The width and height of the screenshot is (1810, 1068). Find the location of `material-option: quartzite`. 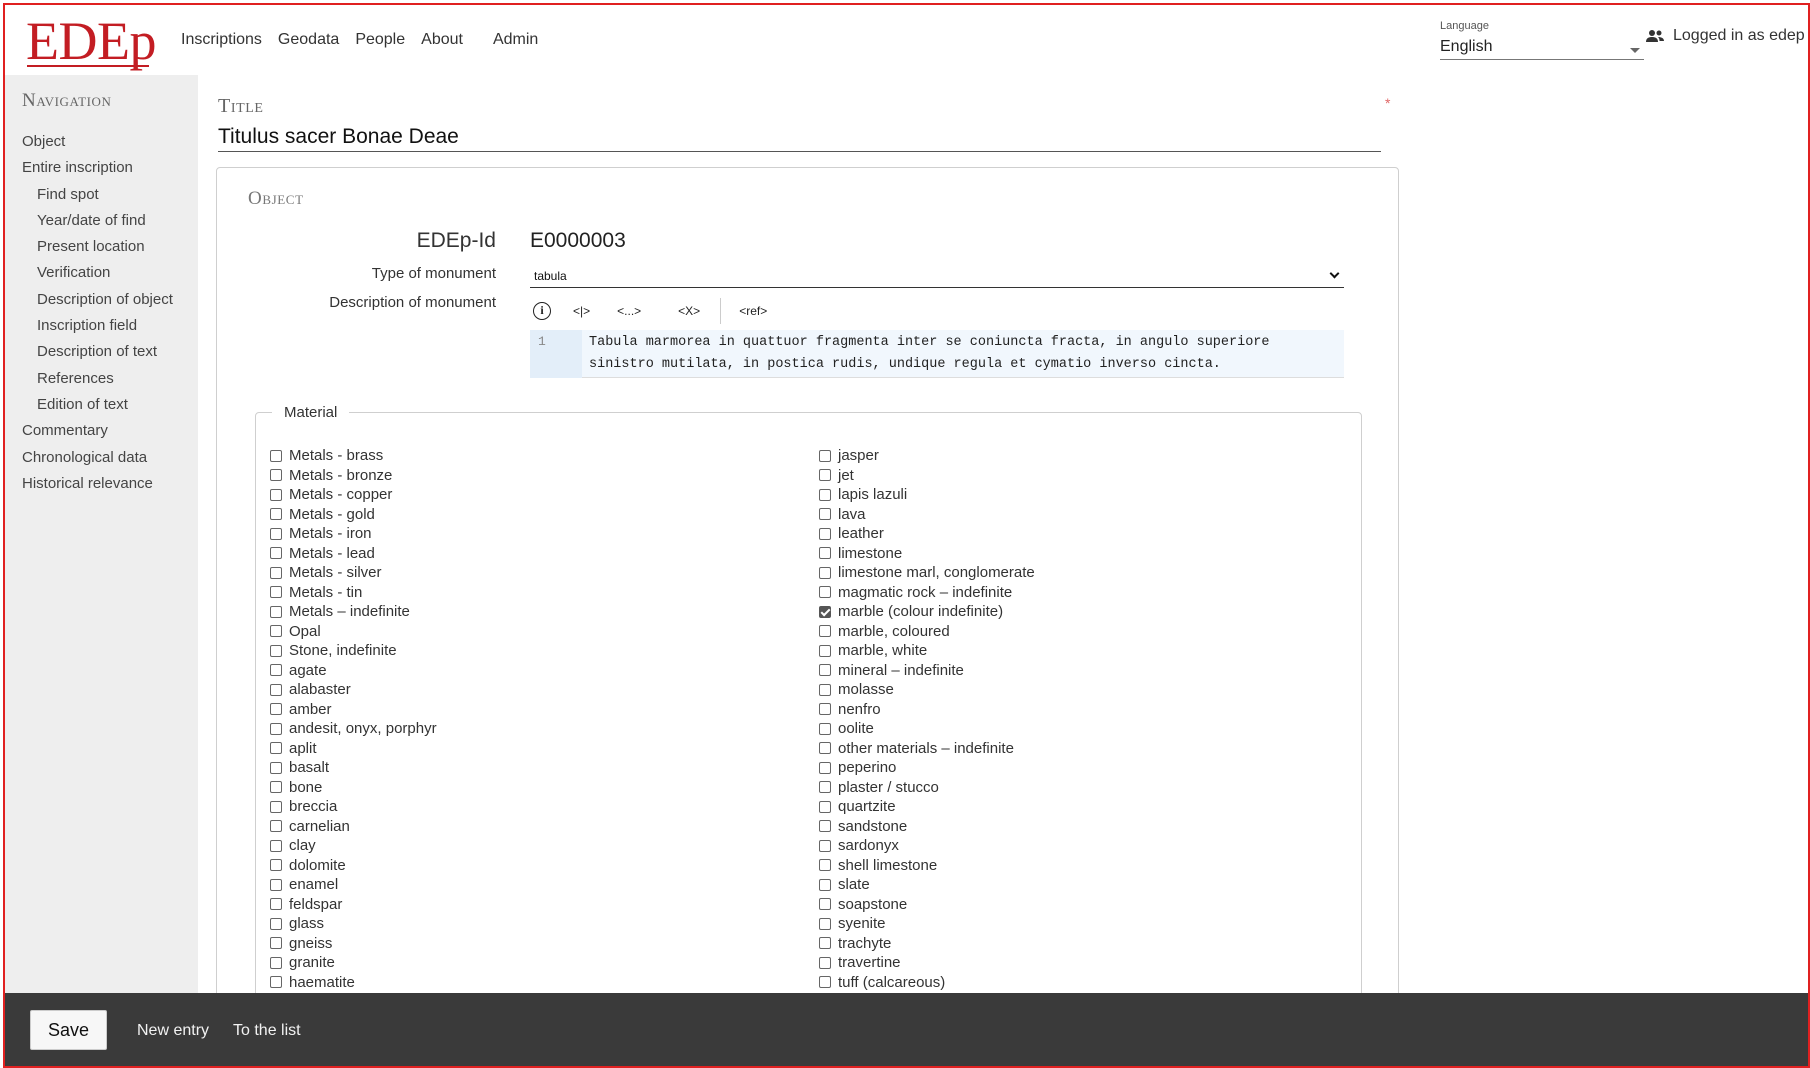

material-option: quartzite is located at coordinates (927, 807).